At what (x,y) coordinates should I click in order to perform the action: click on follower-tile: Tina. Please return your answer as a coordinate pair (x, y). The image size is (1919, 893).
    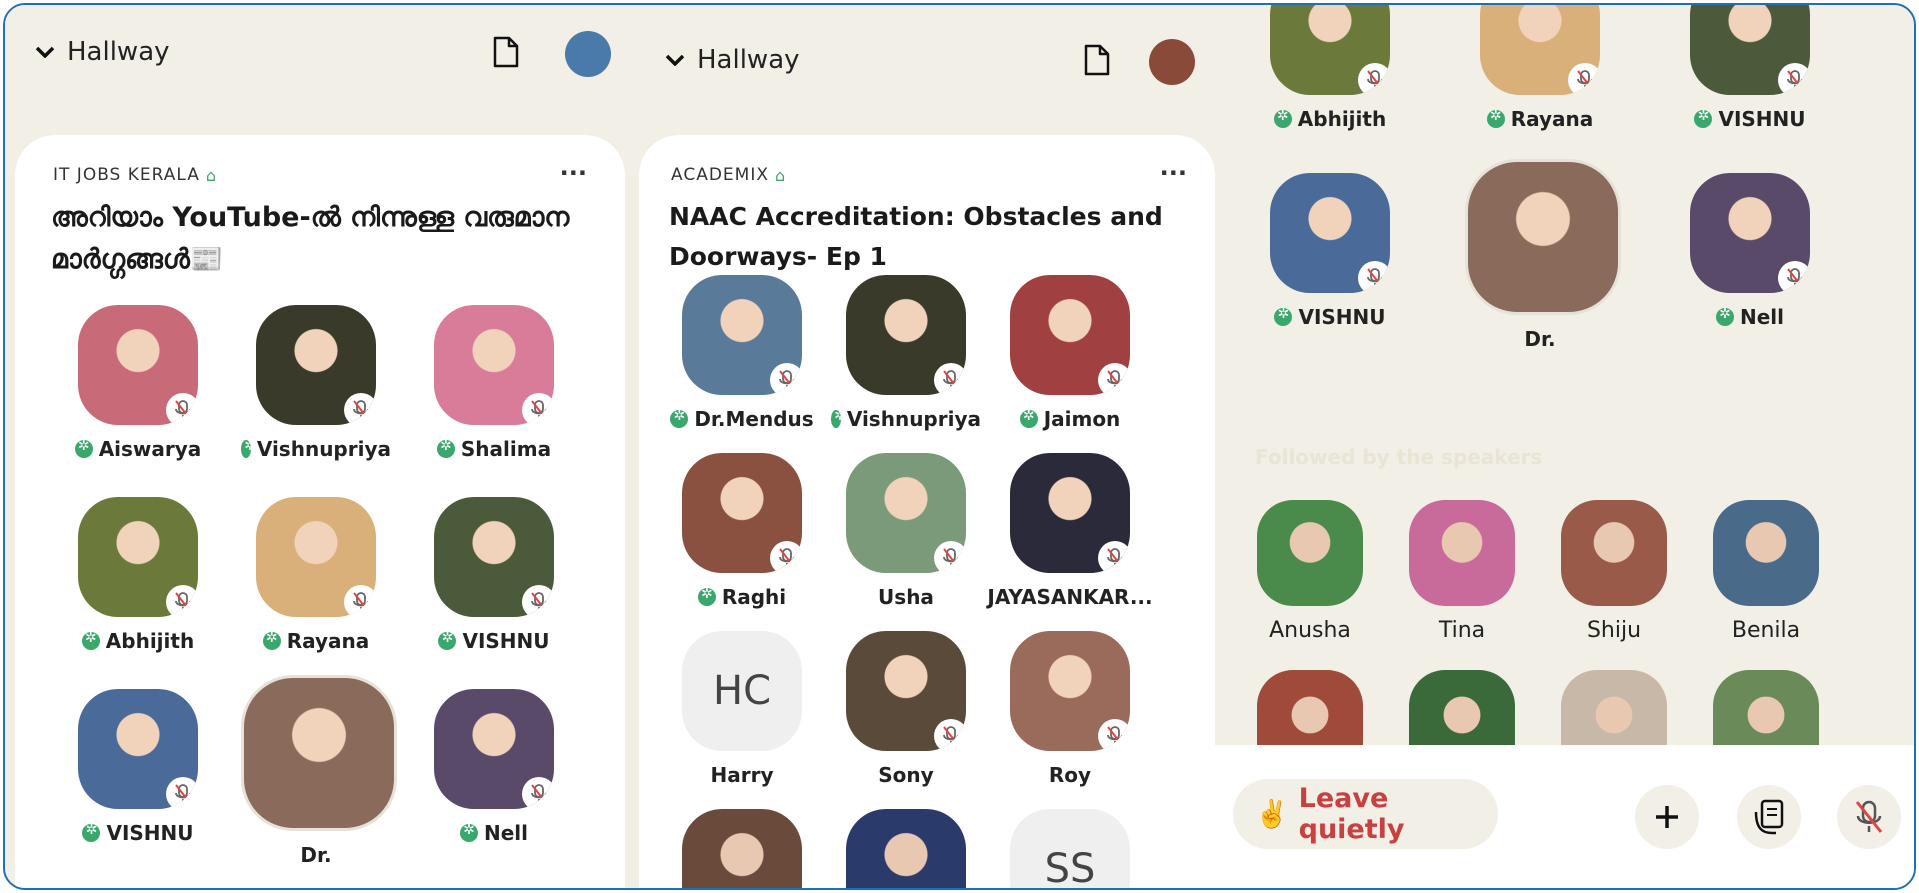
    Looking at the image, I should click on (1462, 571).